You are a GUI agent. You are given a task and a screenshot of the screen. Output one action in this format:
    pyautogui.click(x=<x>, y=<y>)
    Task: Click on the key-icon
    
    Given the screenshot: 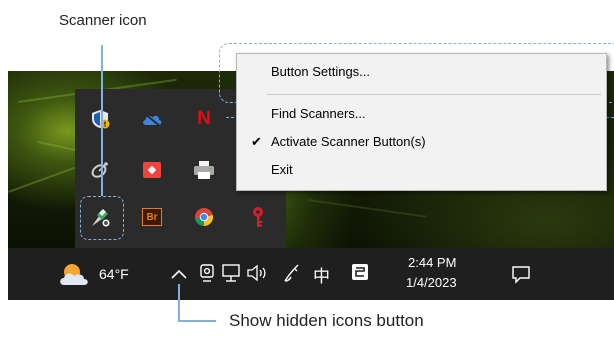 What is the action you would take?
    pyautogui.click(x=258, y=217)
    